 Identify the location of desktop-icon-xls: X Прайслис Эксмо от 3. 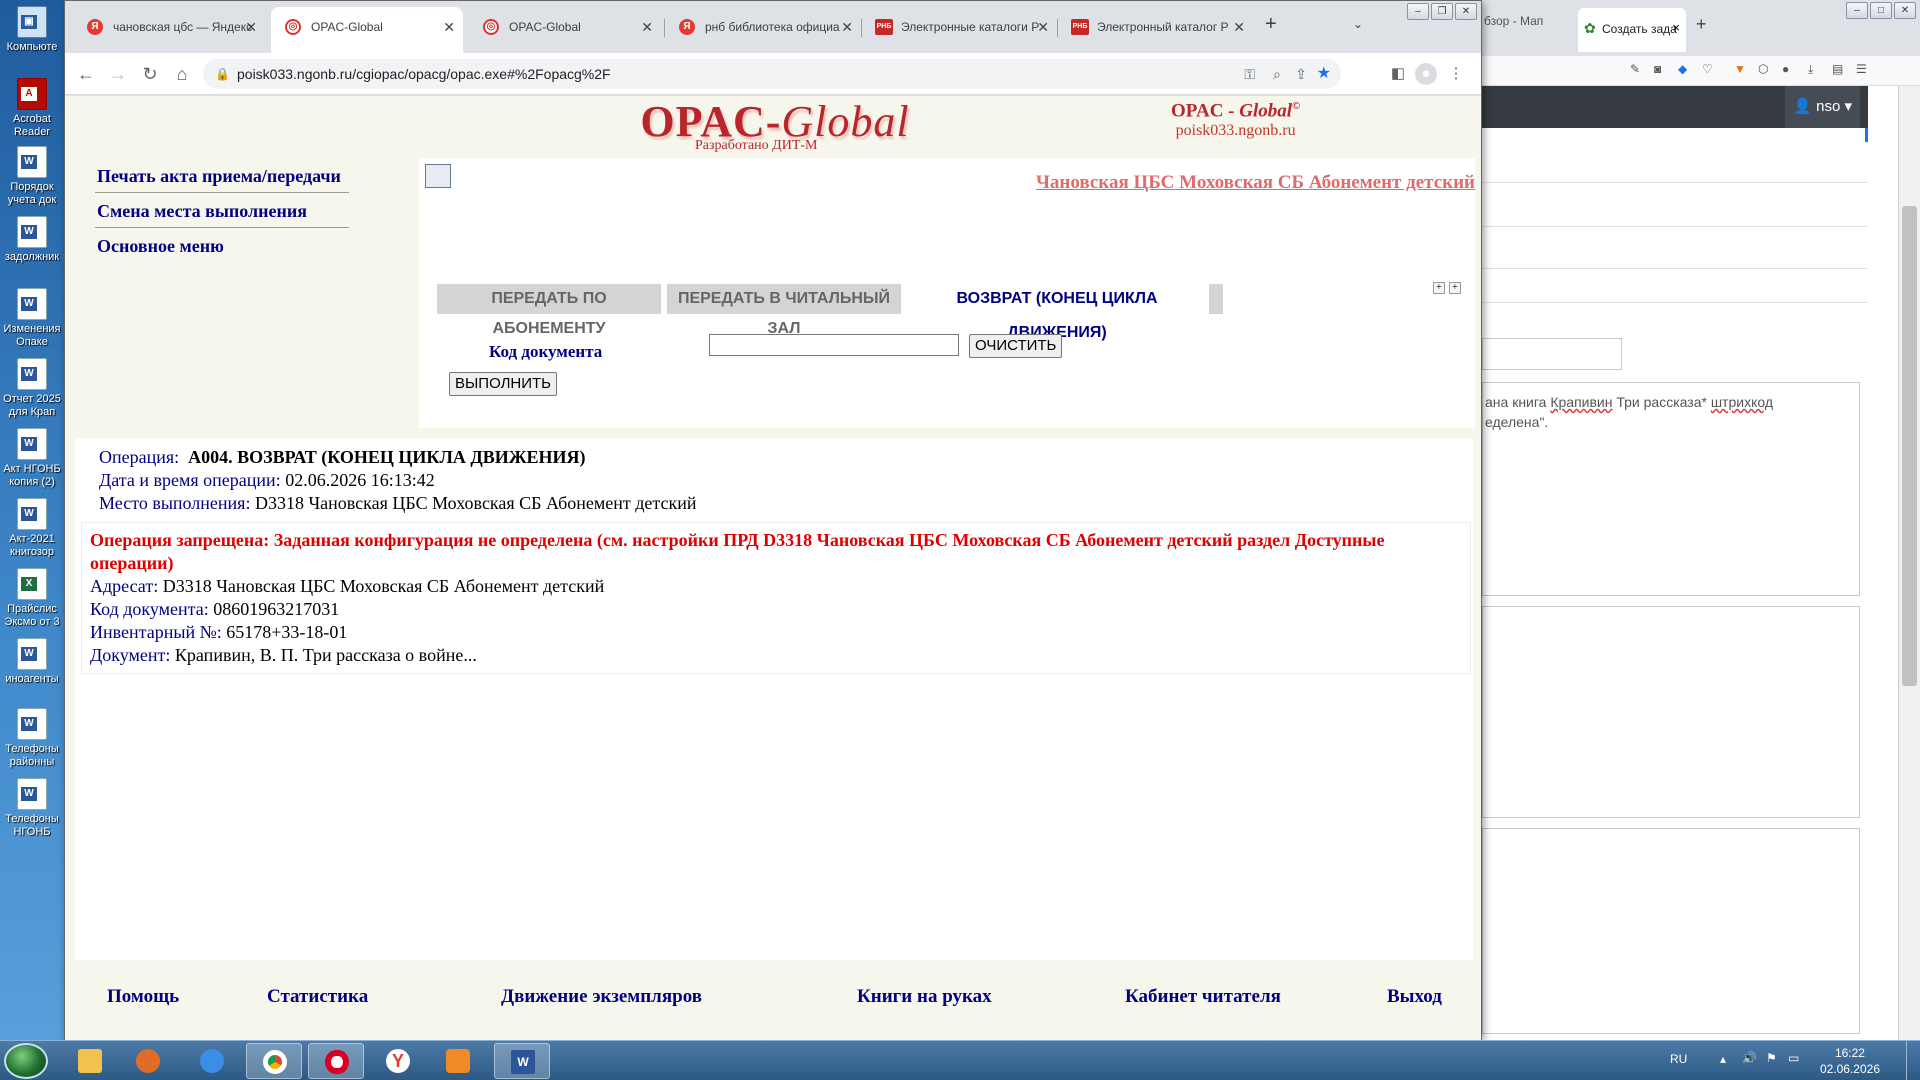
(32, 598).